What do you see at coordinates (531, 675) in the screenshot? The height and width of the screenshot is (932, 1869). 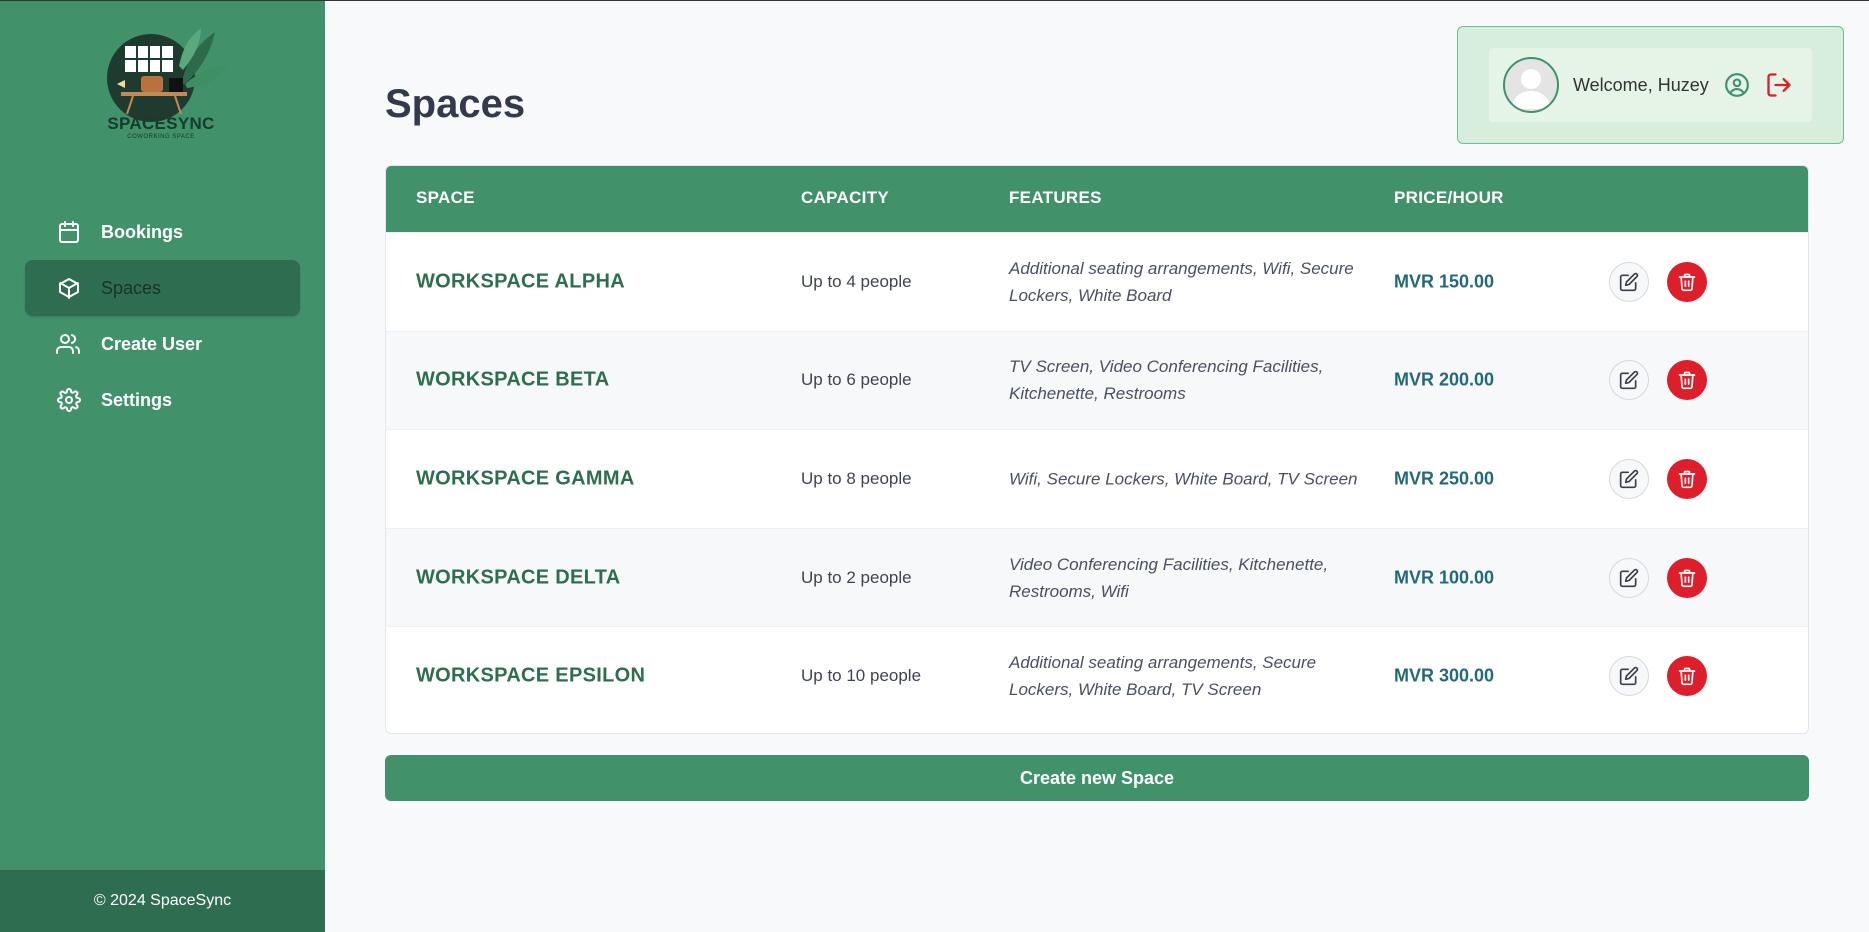 I see `space-name: WORKSPACE EPSILON` at bounding box center [531, 675].